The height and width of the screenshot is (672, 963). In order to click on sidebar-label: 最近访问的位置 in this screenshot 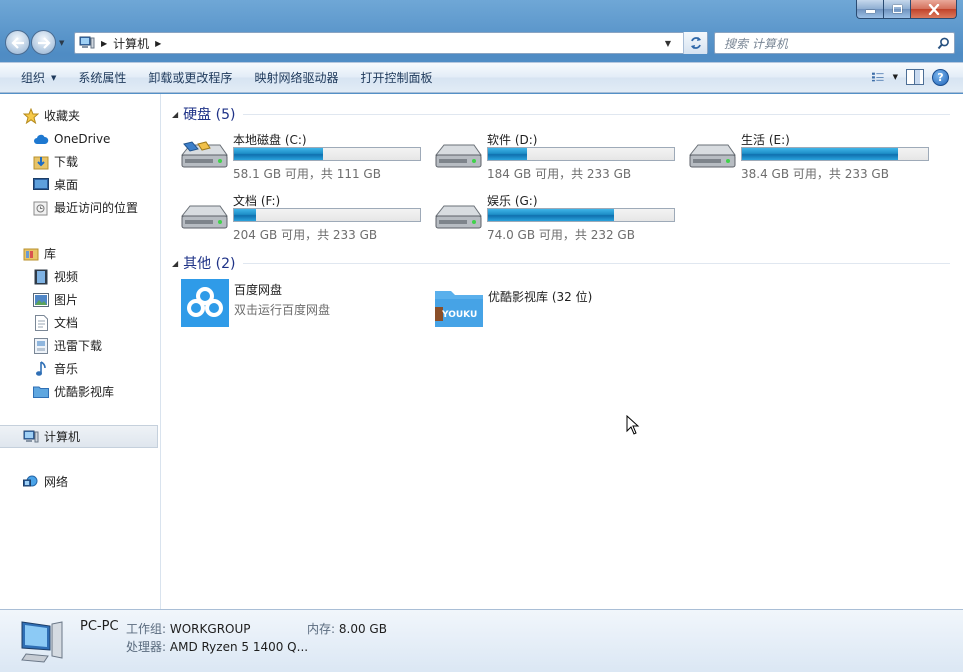, I will do `click(96, 208)`.